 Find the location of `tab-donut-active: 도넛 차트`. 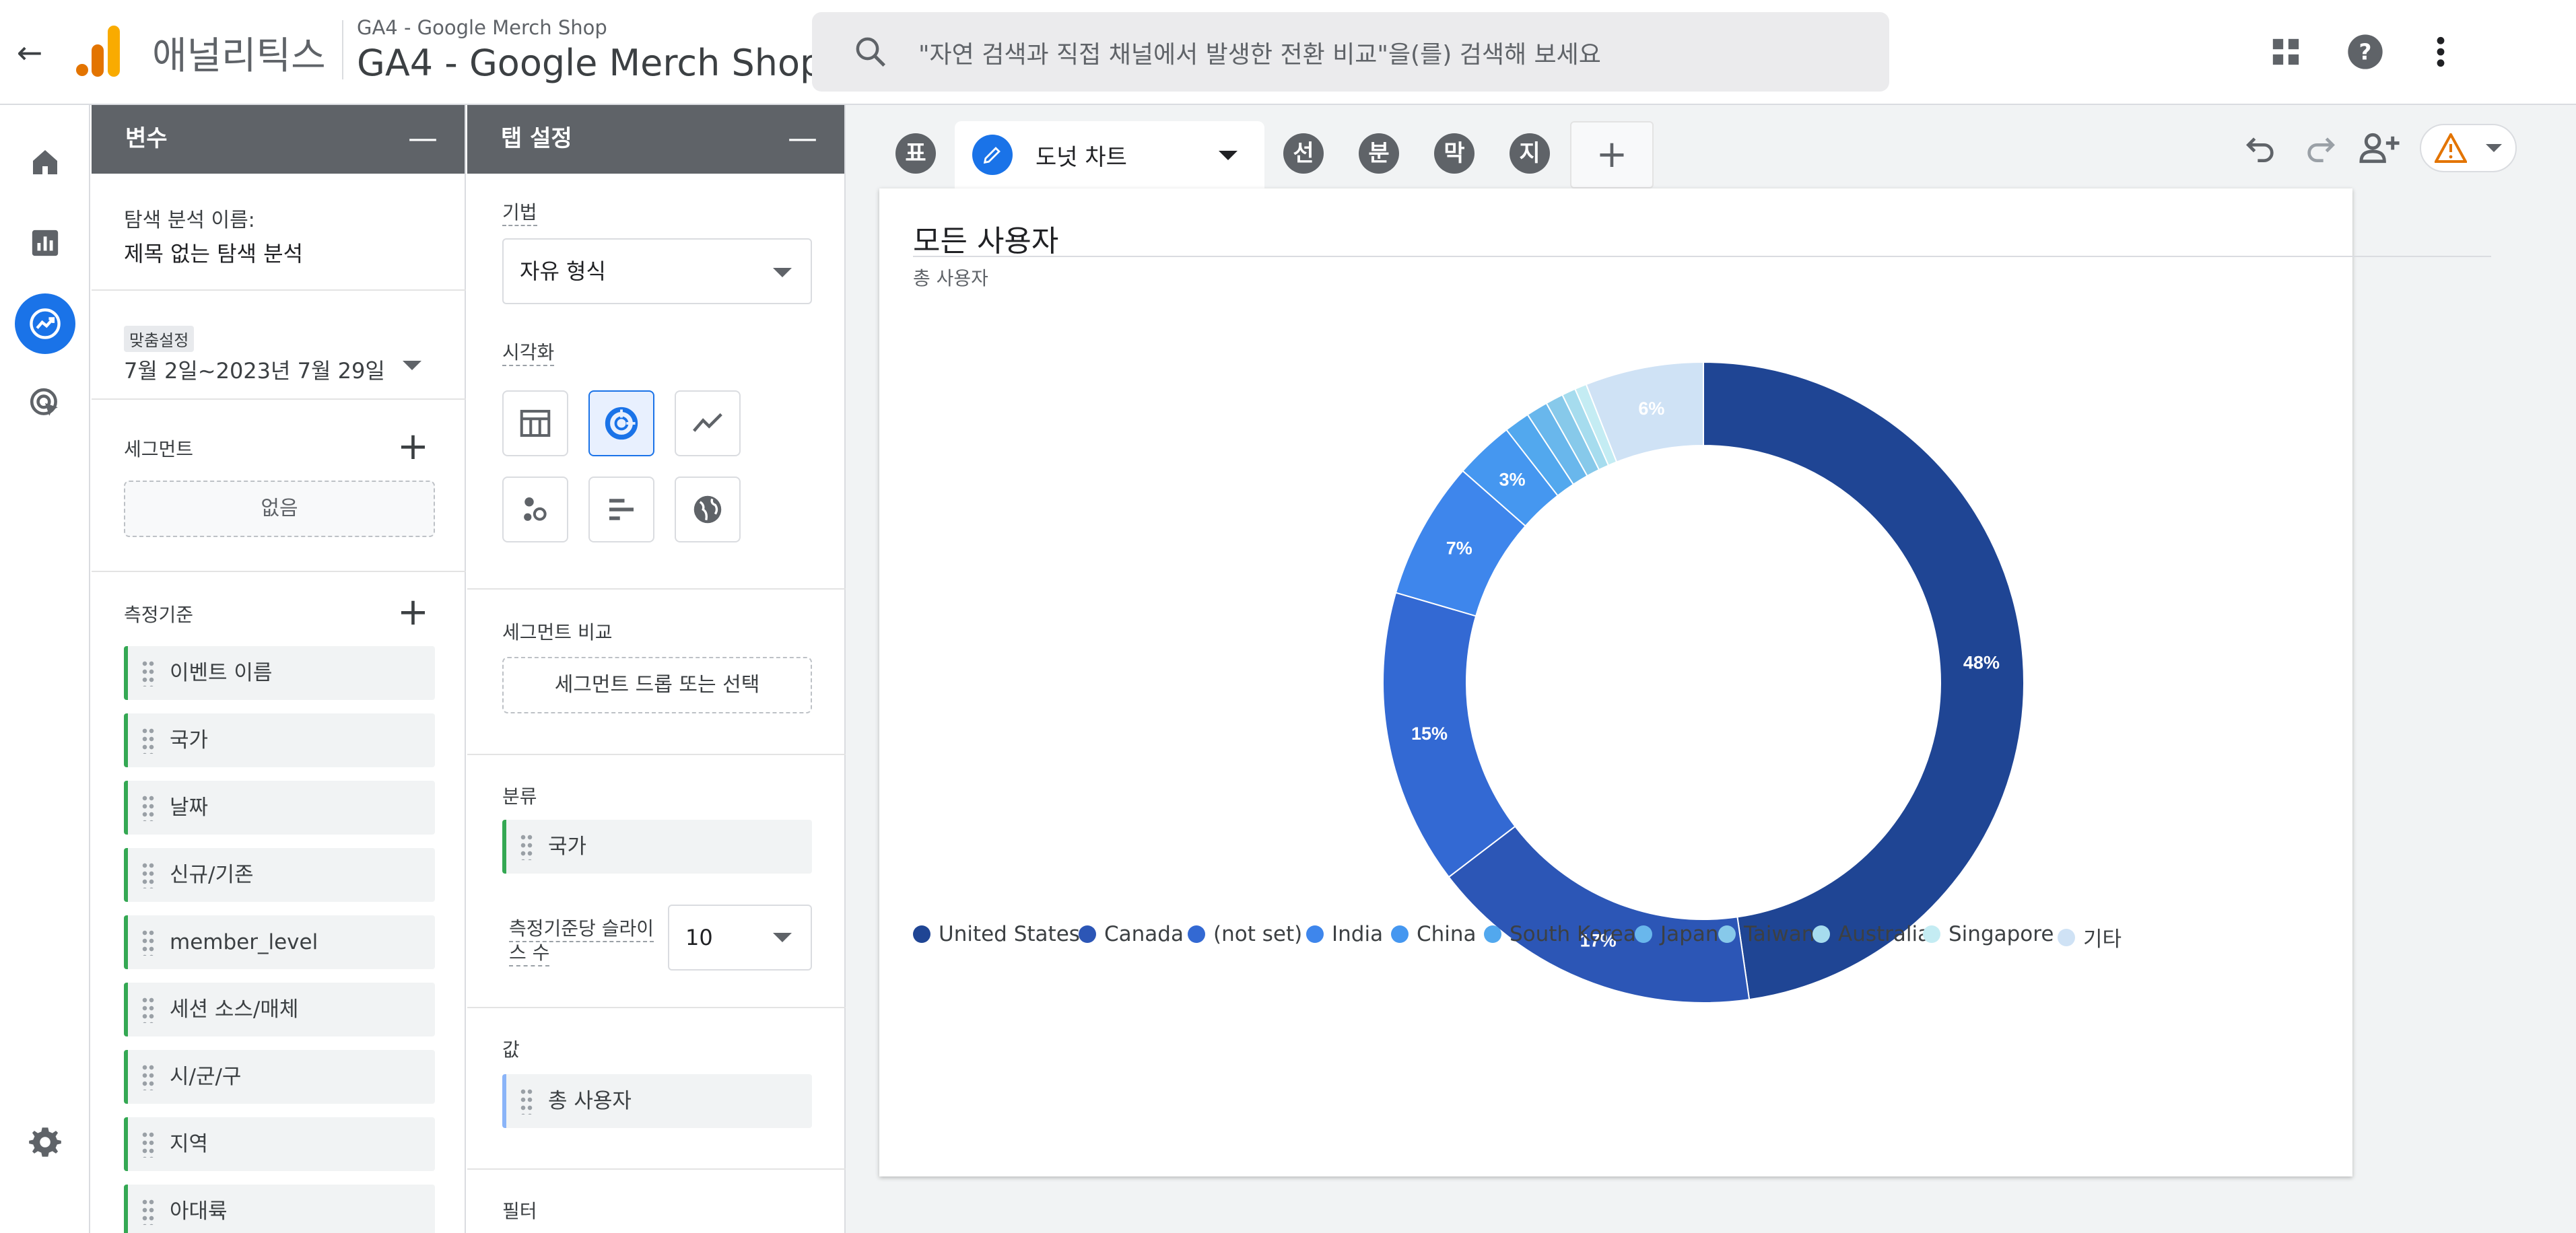

tab-donut-active: 도넛 차트 is located at coordinates (1109, 154).